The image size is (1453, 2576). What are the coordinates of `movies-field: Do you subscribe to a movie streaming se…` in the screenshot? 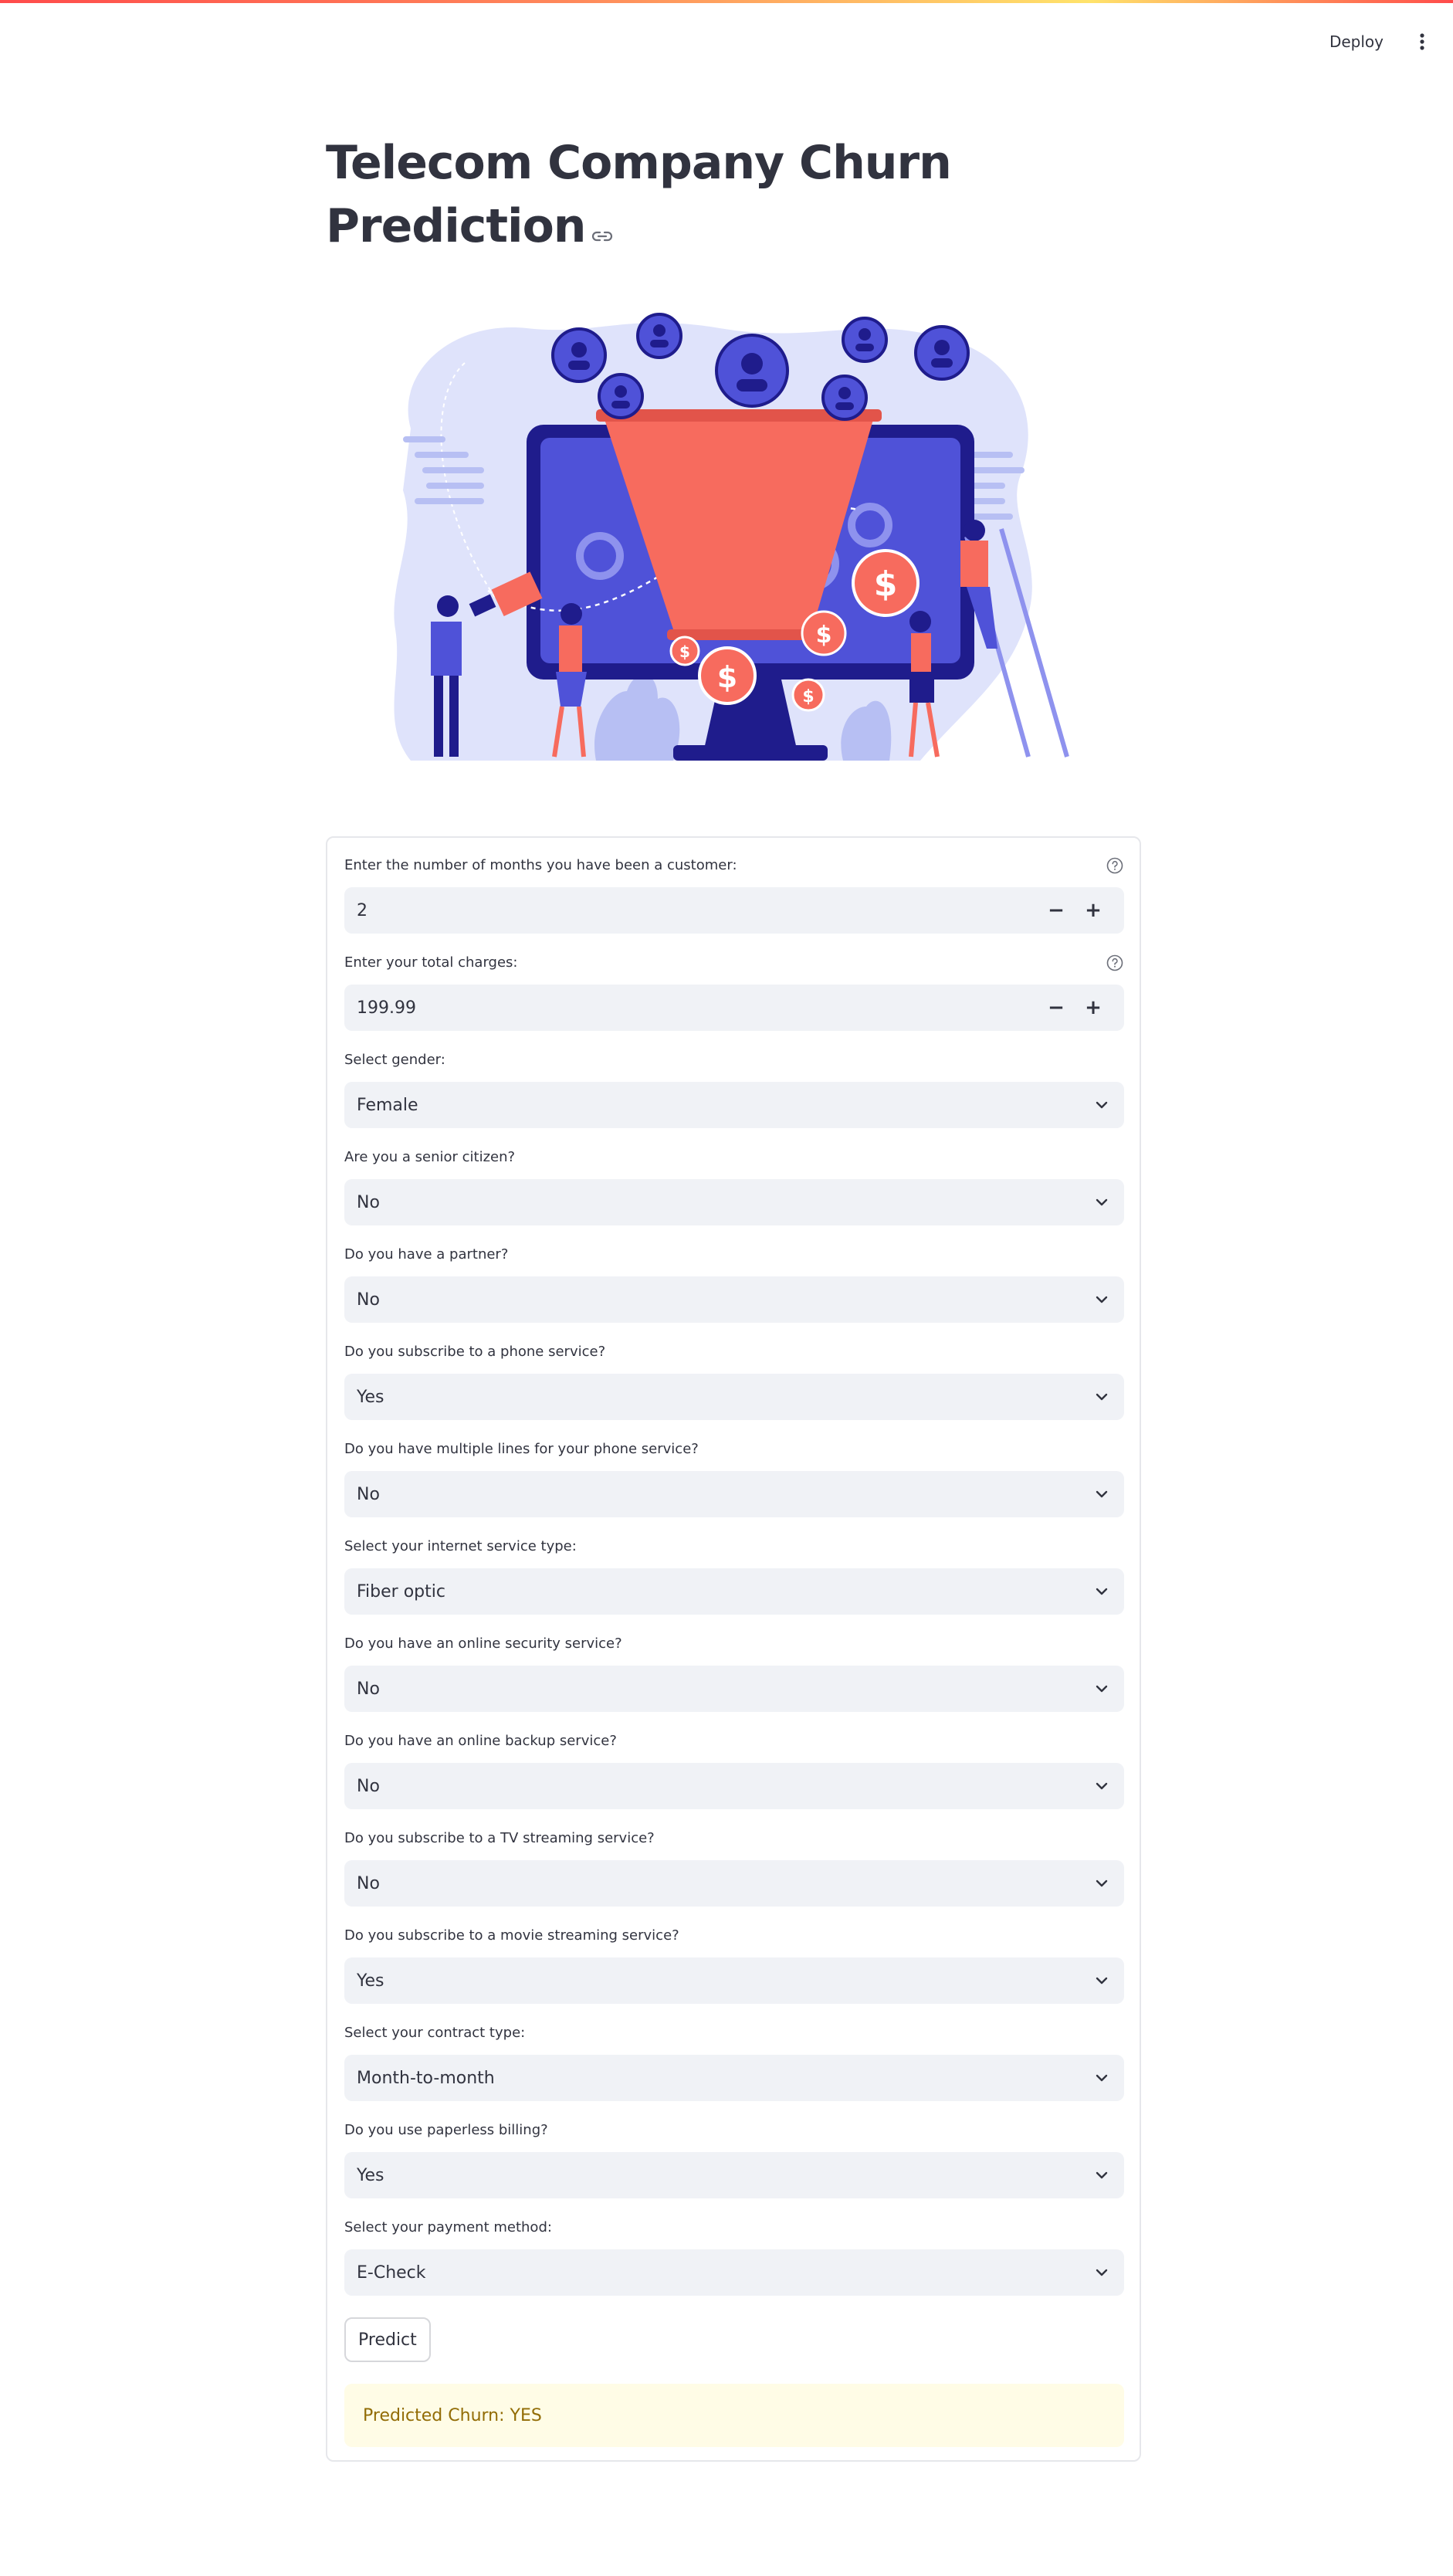 It's located at (734, 1964).